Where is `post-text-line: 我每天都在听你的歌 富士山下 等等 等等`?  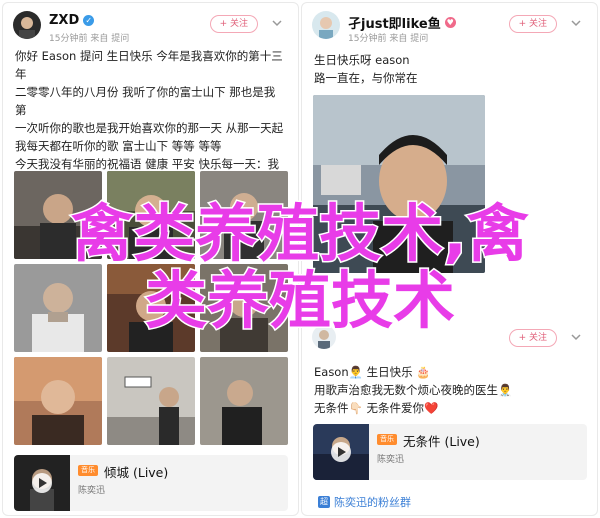 post-text-line: 我每天都在听你的歌 富士山下 等等 等等 is located at coordinates (118, 146).